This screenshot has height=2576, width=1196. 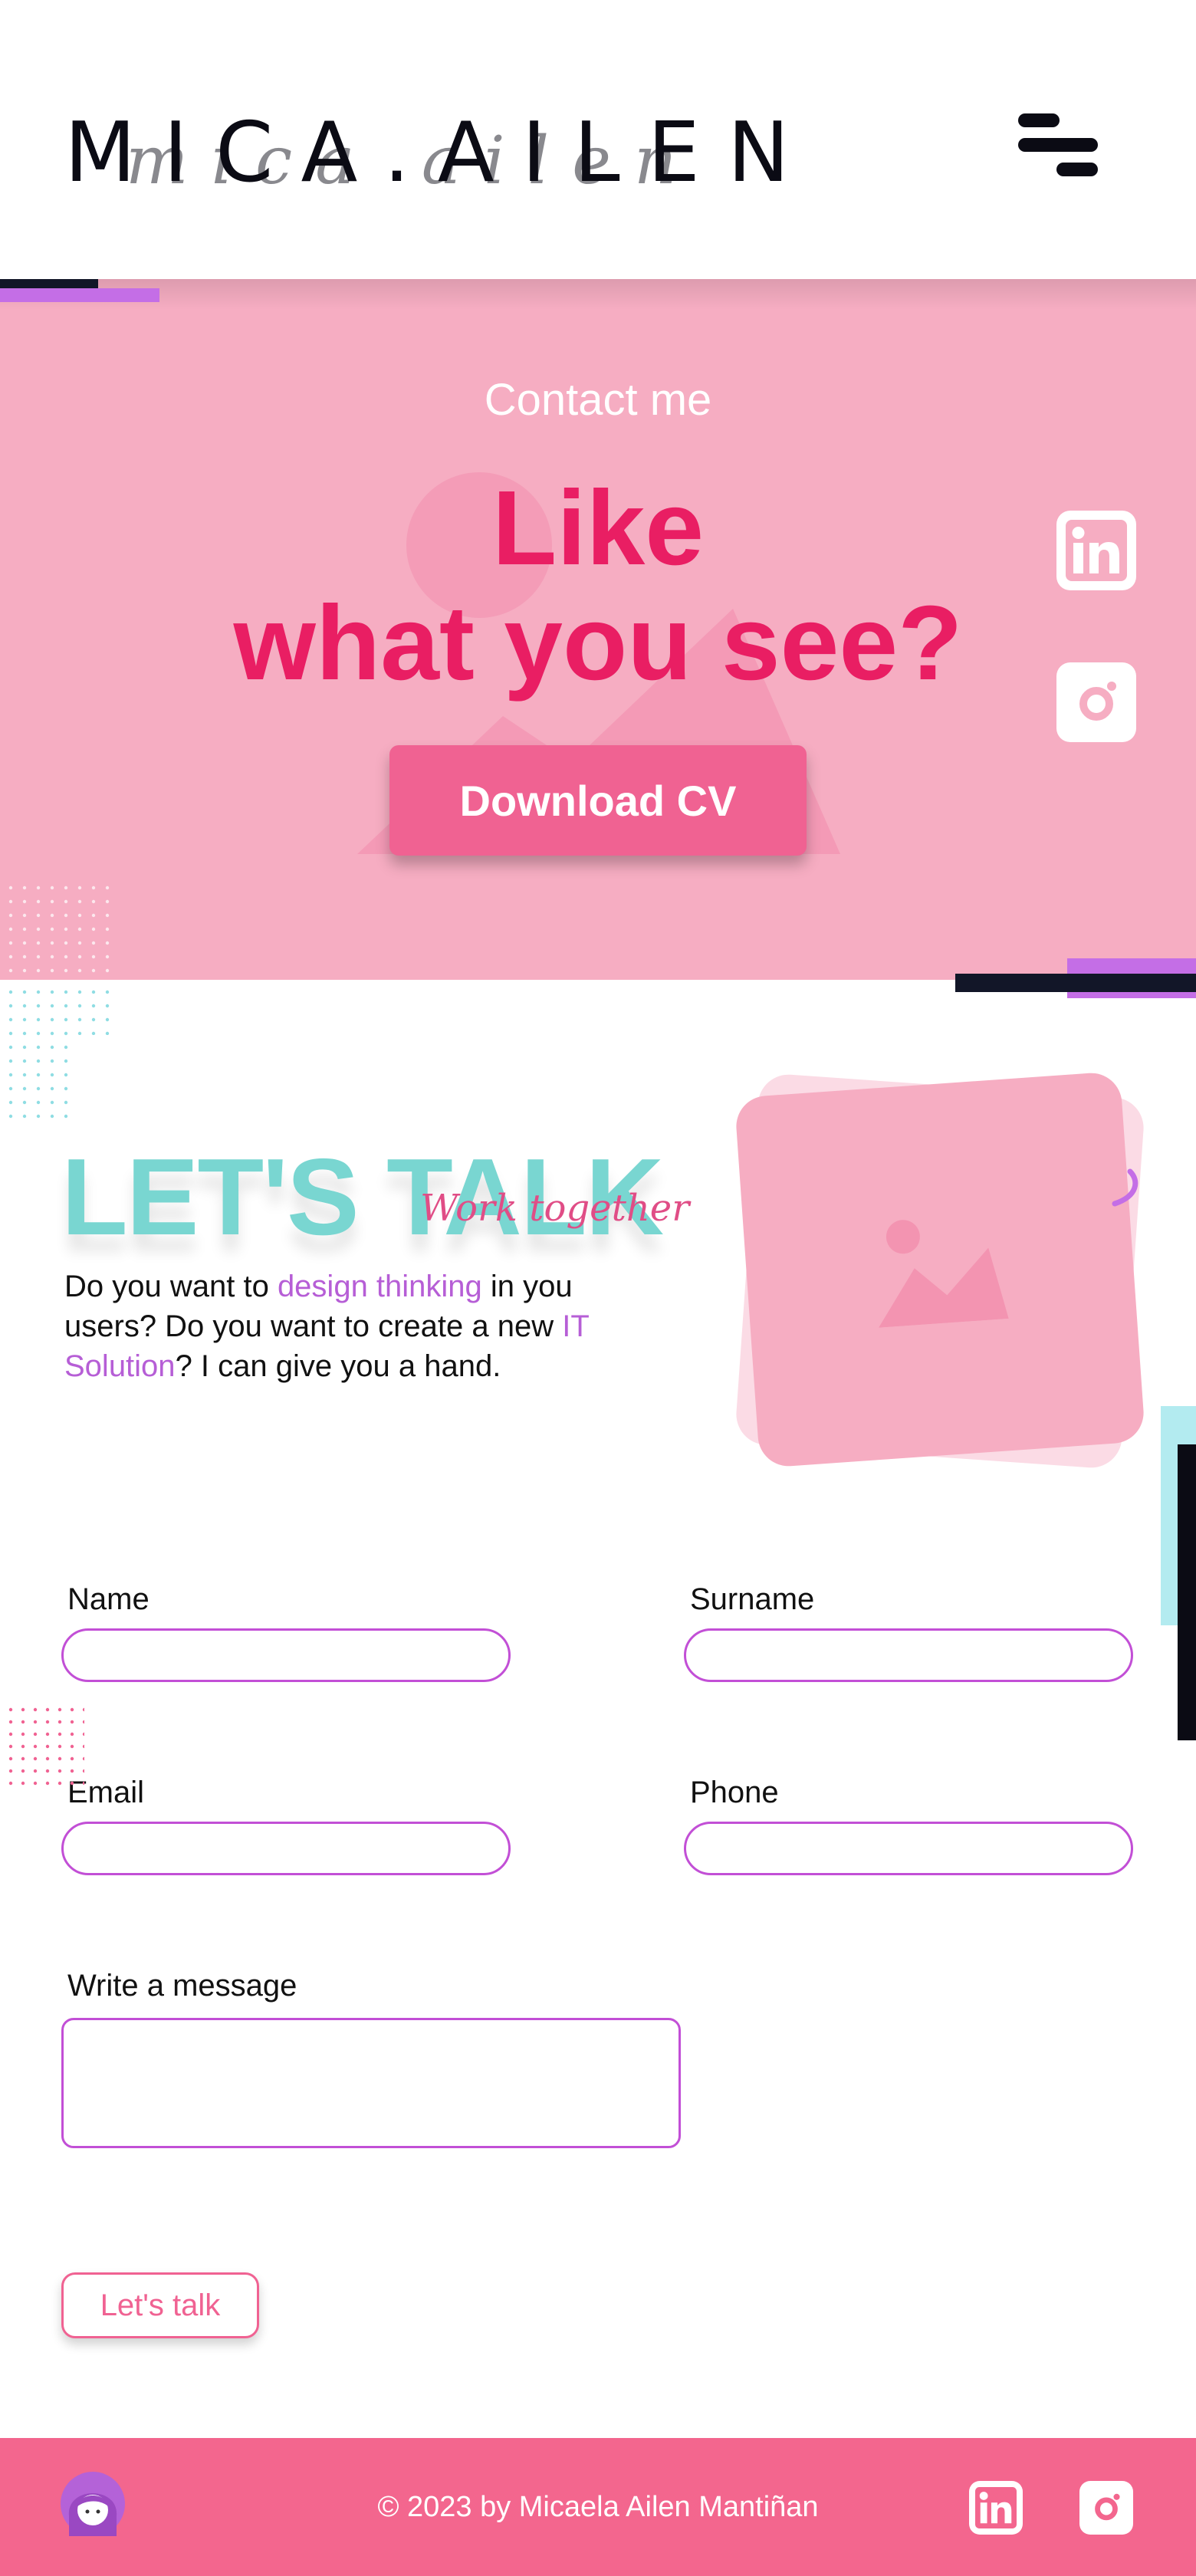 What do you see at coordinates (62, 933) in the screenshot?
I see `decor-dots-white` at bounding box center [62, 933].